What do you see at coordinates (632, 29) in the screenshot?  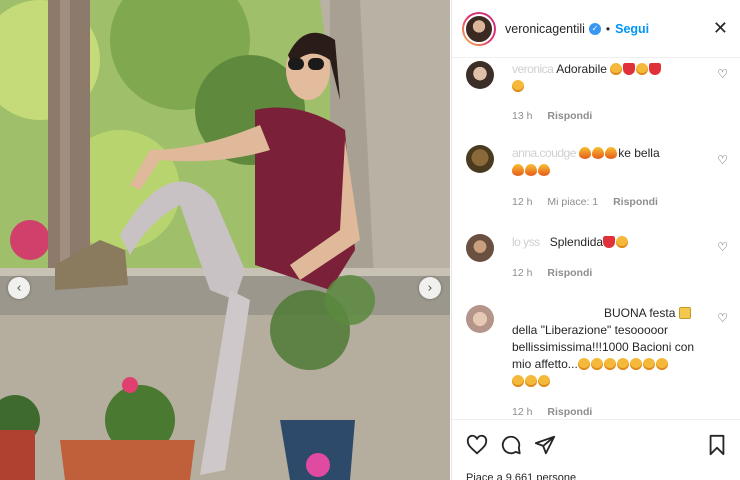 I see `follow-button: Segui` at bounding box center [632, 29].